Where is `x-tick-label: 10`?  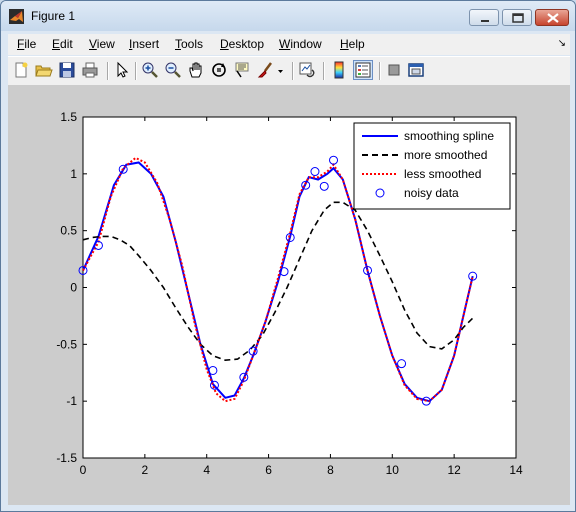 x-tick-label: 10 is located at coordinates (393, 470).